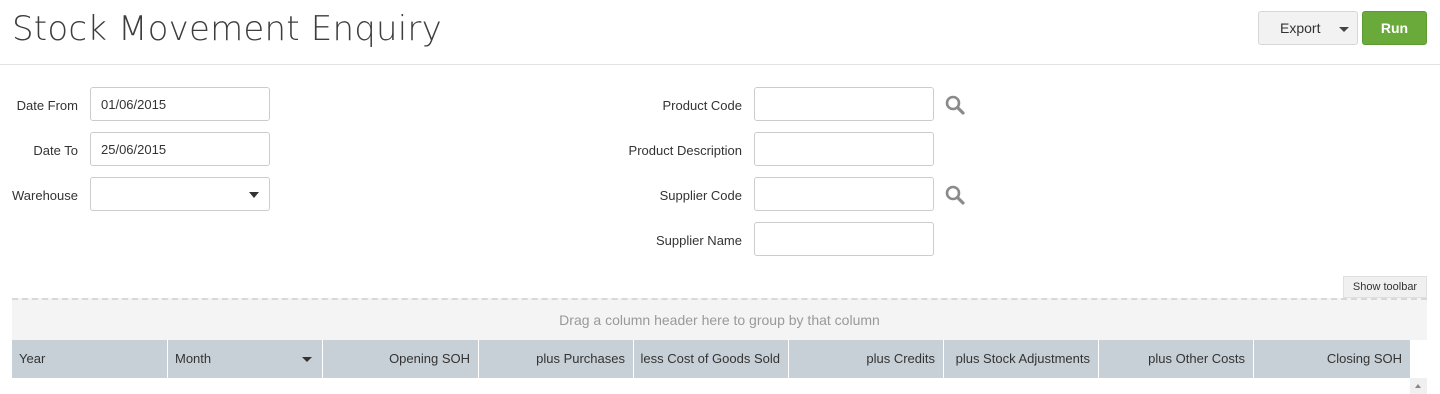 The width and height of the screenshot is (1440, 394). What do you see at coordinates (193, 358) in the screenshot?
I see `column-header-label: Month` at bounding box center [193, 358].